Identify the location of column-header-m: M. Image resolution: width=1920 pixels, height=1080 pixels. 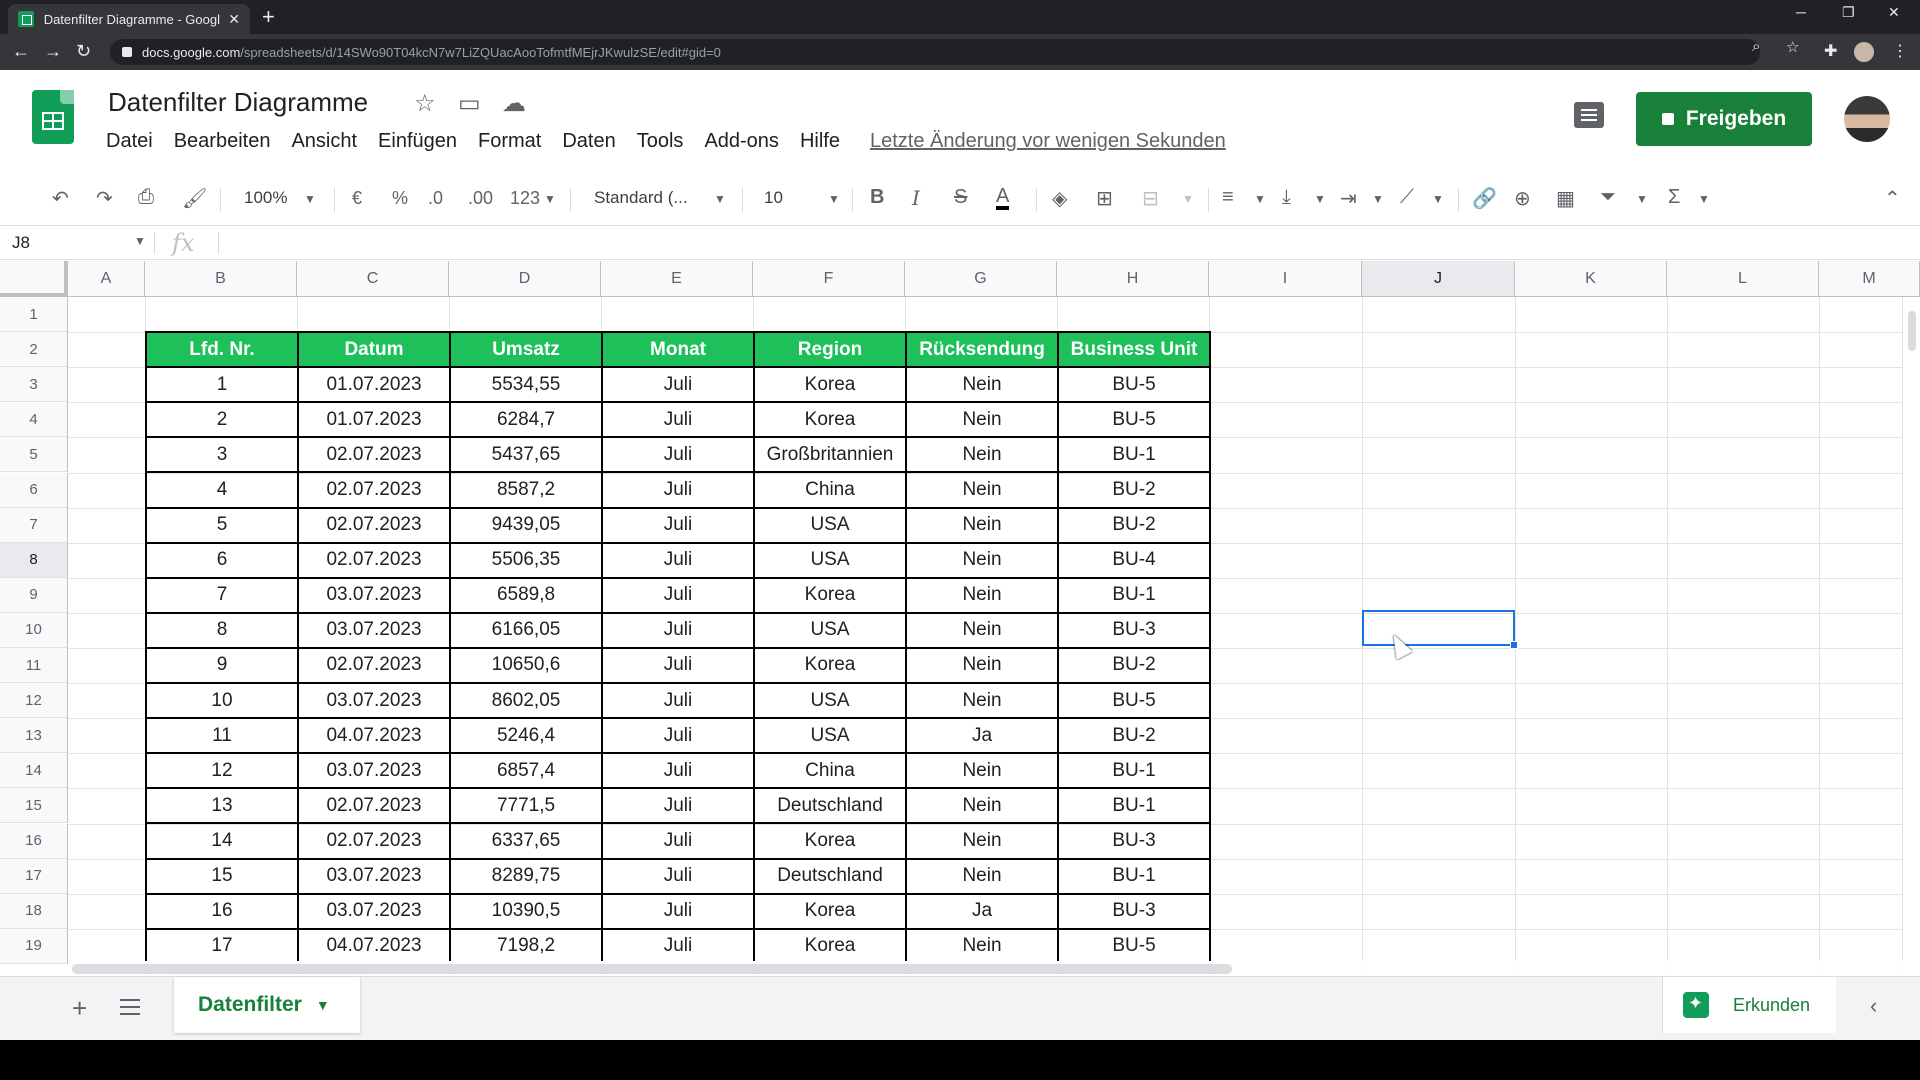
(1869, 279).